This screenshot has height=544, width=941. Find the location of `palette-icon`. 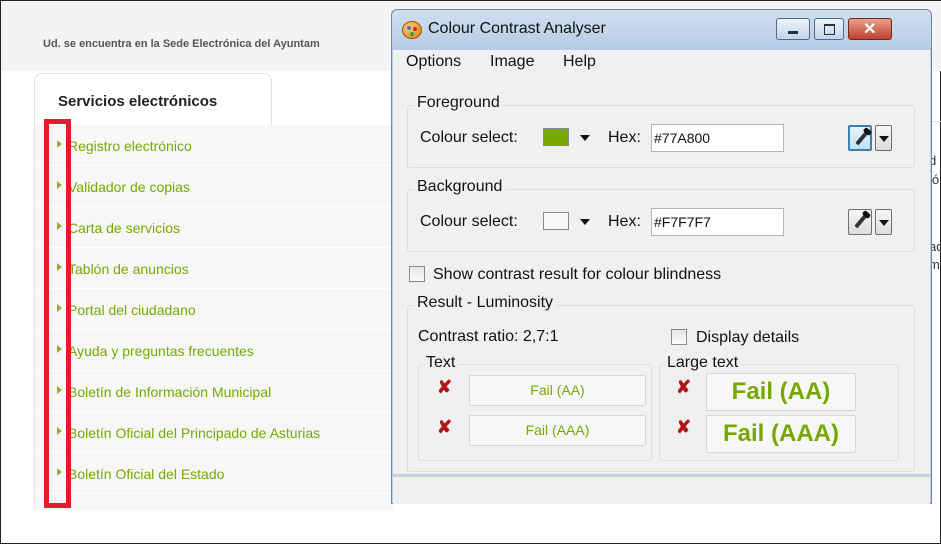

palette-icon is located at coordinates (412, 30).